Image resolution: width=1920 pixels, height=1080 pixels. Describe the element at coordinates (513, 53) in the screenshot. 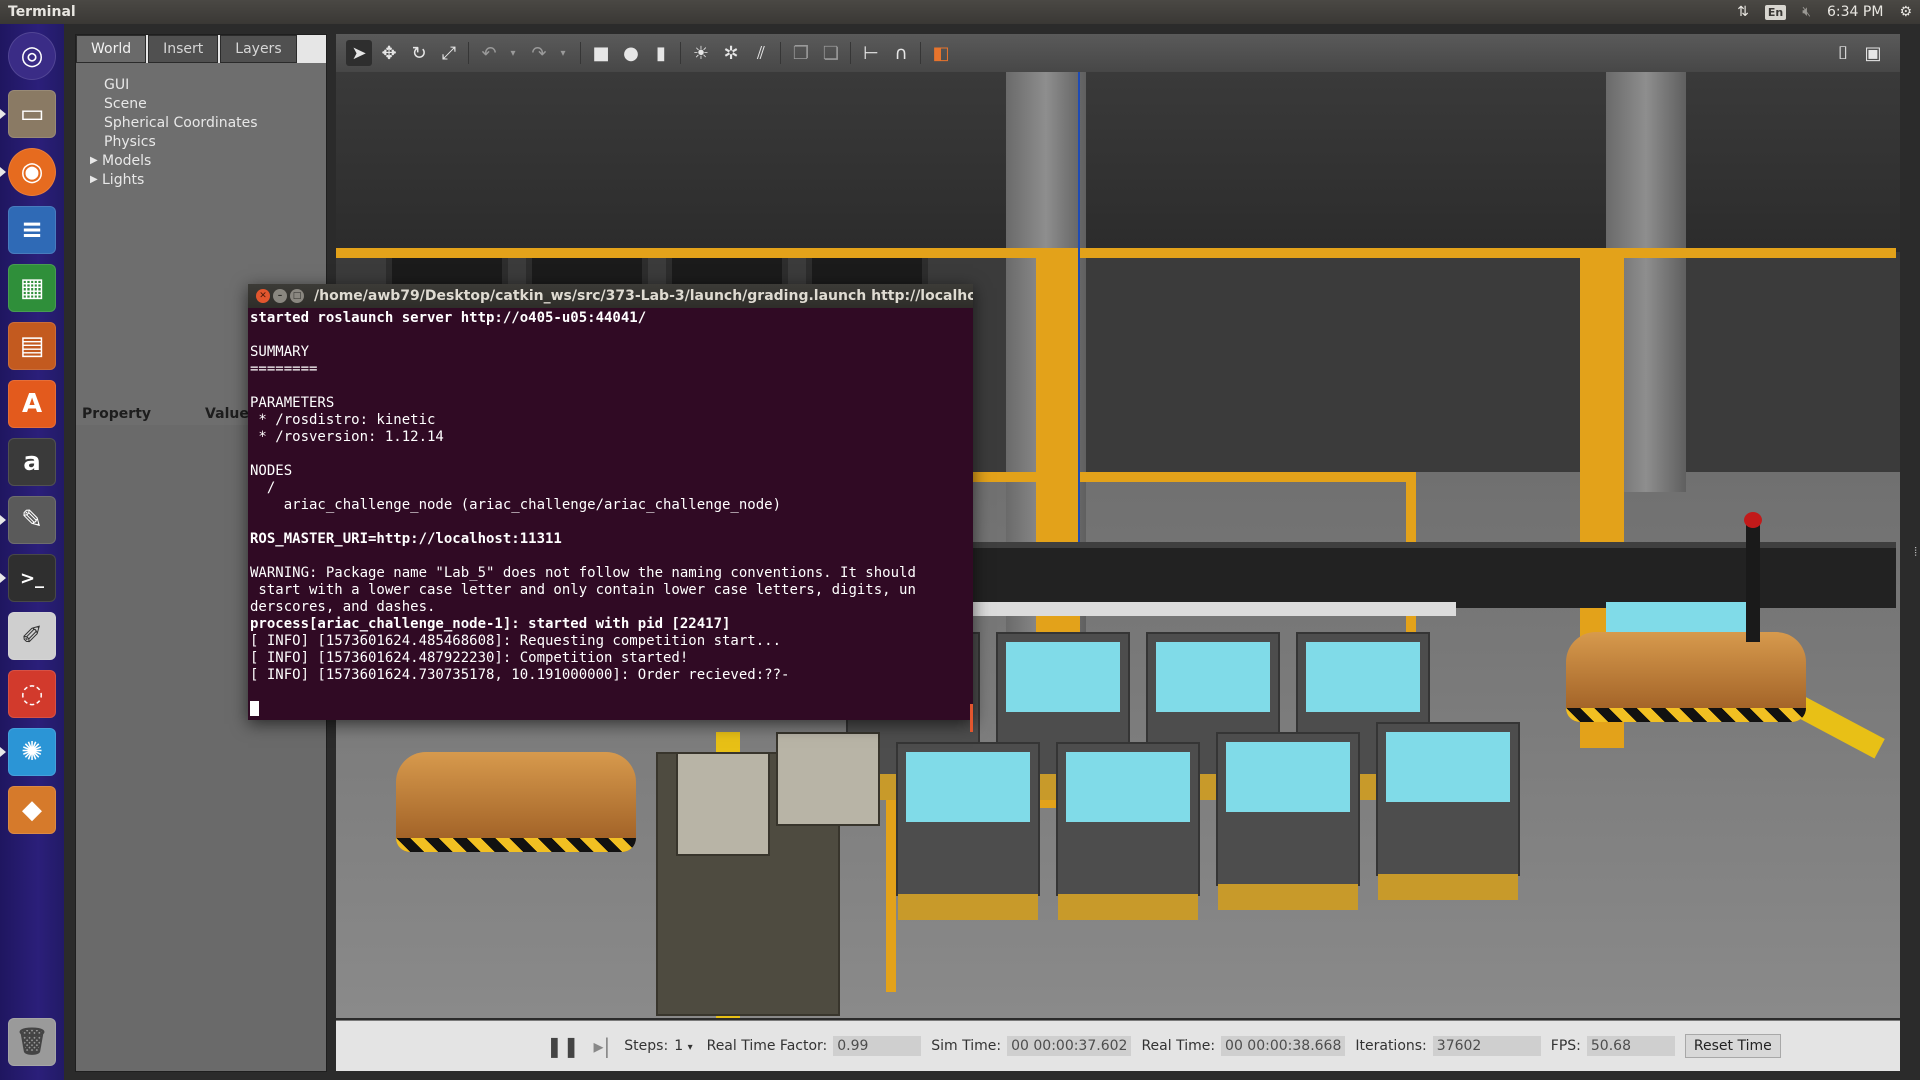

I see `undo-dropdown-icon: ▾` at that location.